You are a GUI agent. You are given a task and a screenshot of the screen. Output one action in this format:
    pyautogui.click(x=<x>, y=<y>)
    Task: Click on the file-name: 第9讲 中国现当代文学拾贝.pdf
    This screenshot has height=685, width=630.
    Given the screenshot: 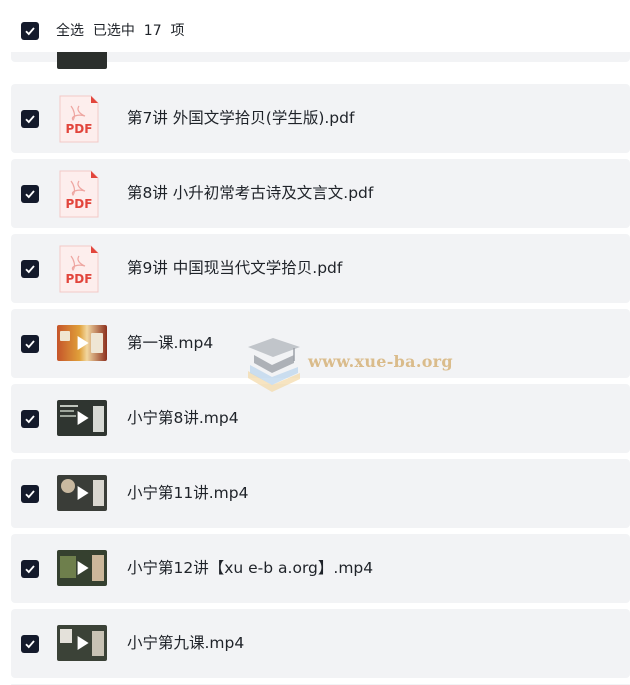 What is the action you would take?
    pyautogui.click(x=235, y=268)
    